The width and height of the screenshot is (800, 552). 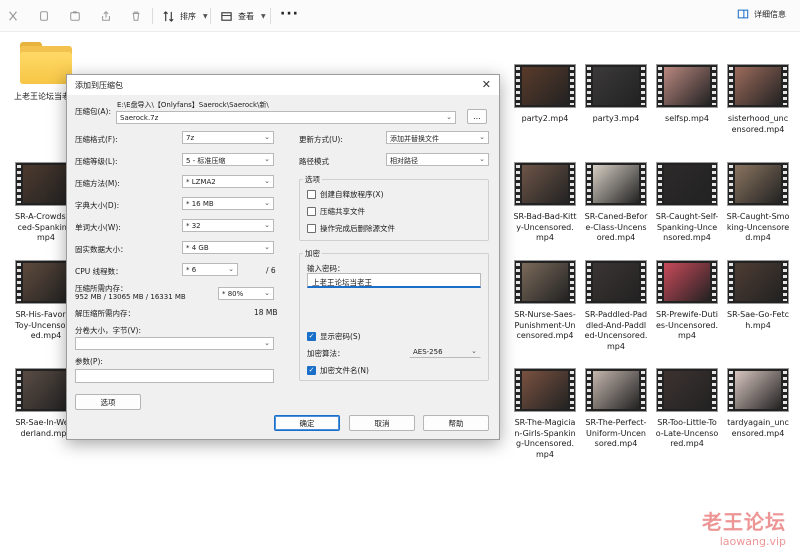 I want to click on watermark: 老王论坛 laowang.vip, so click(x=744, y=527).